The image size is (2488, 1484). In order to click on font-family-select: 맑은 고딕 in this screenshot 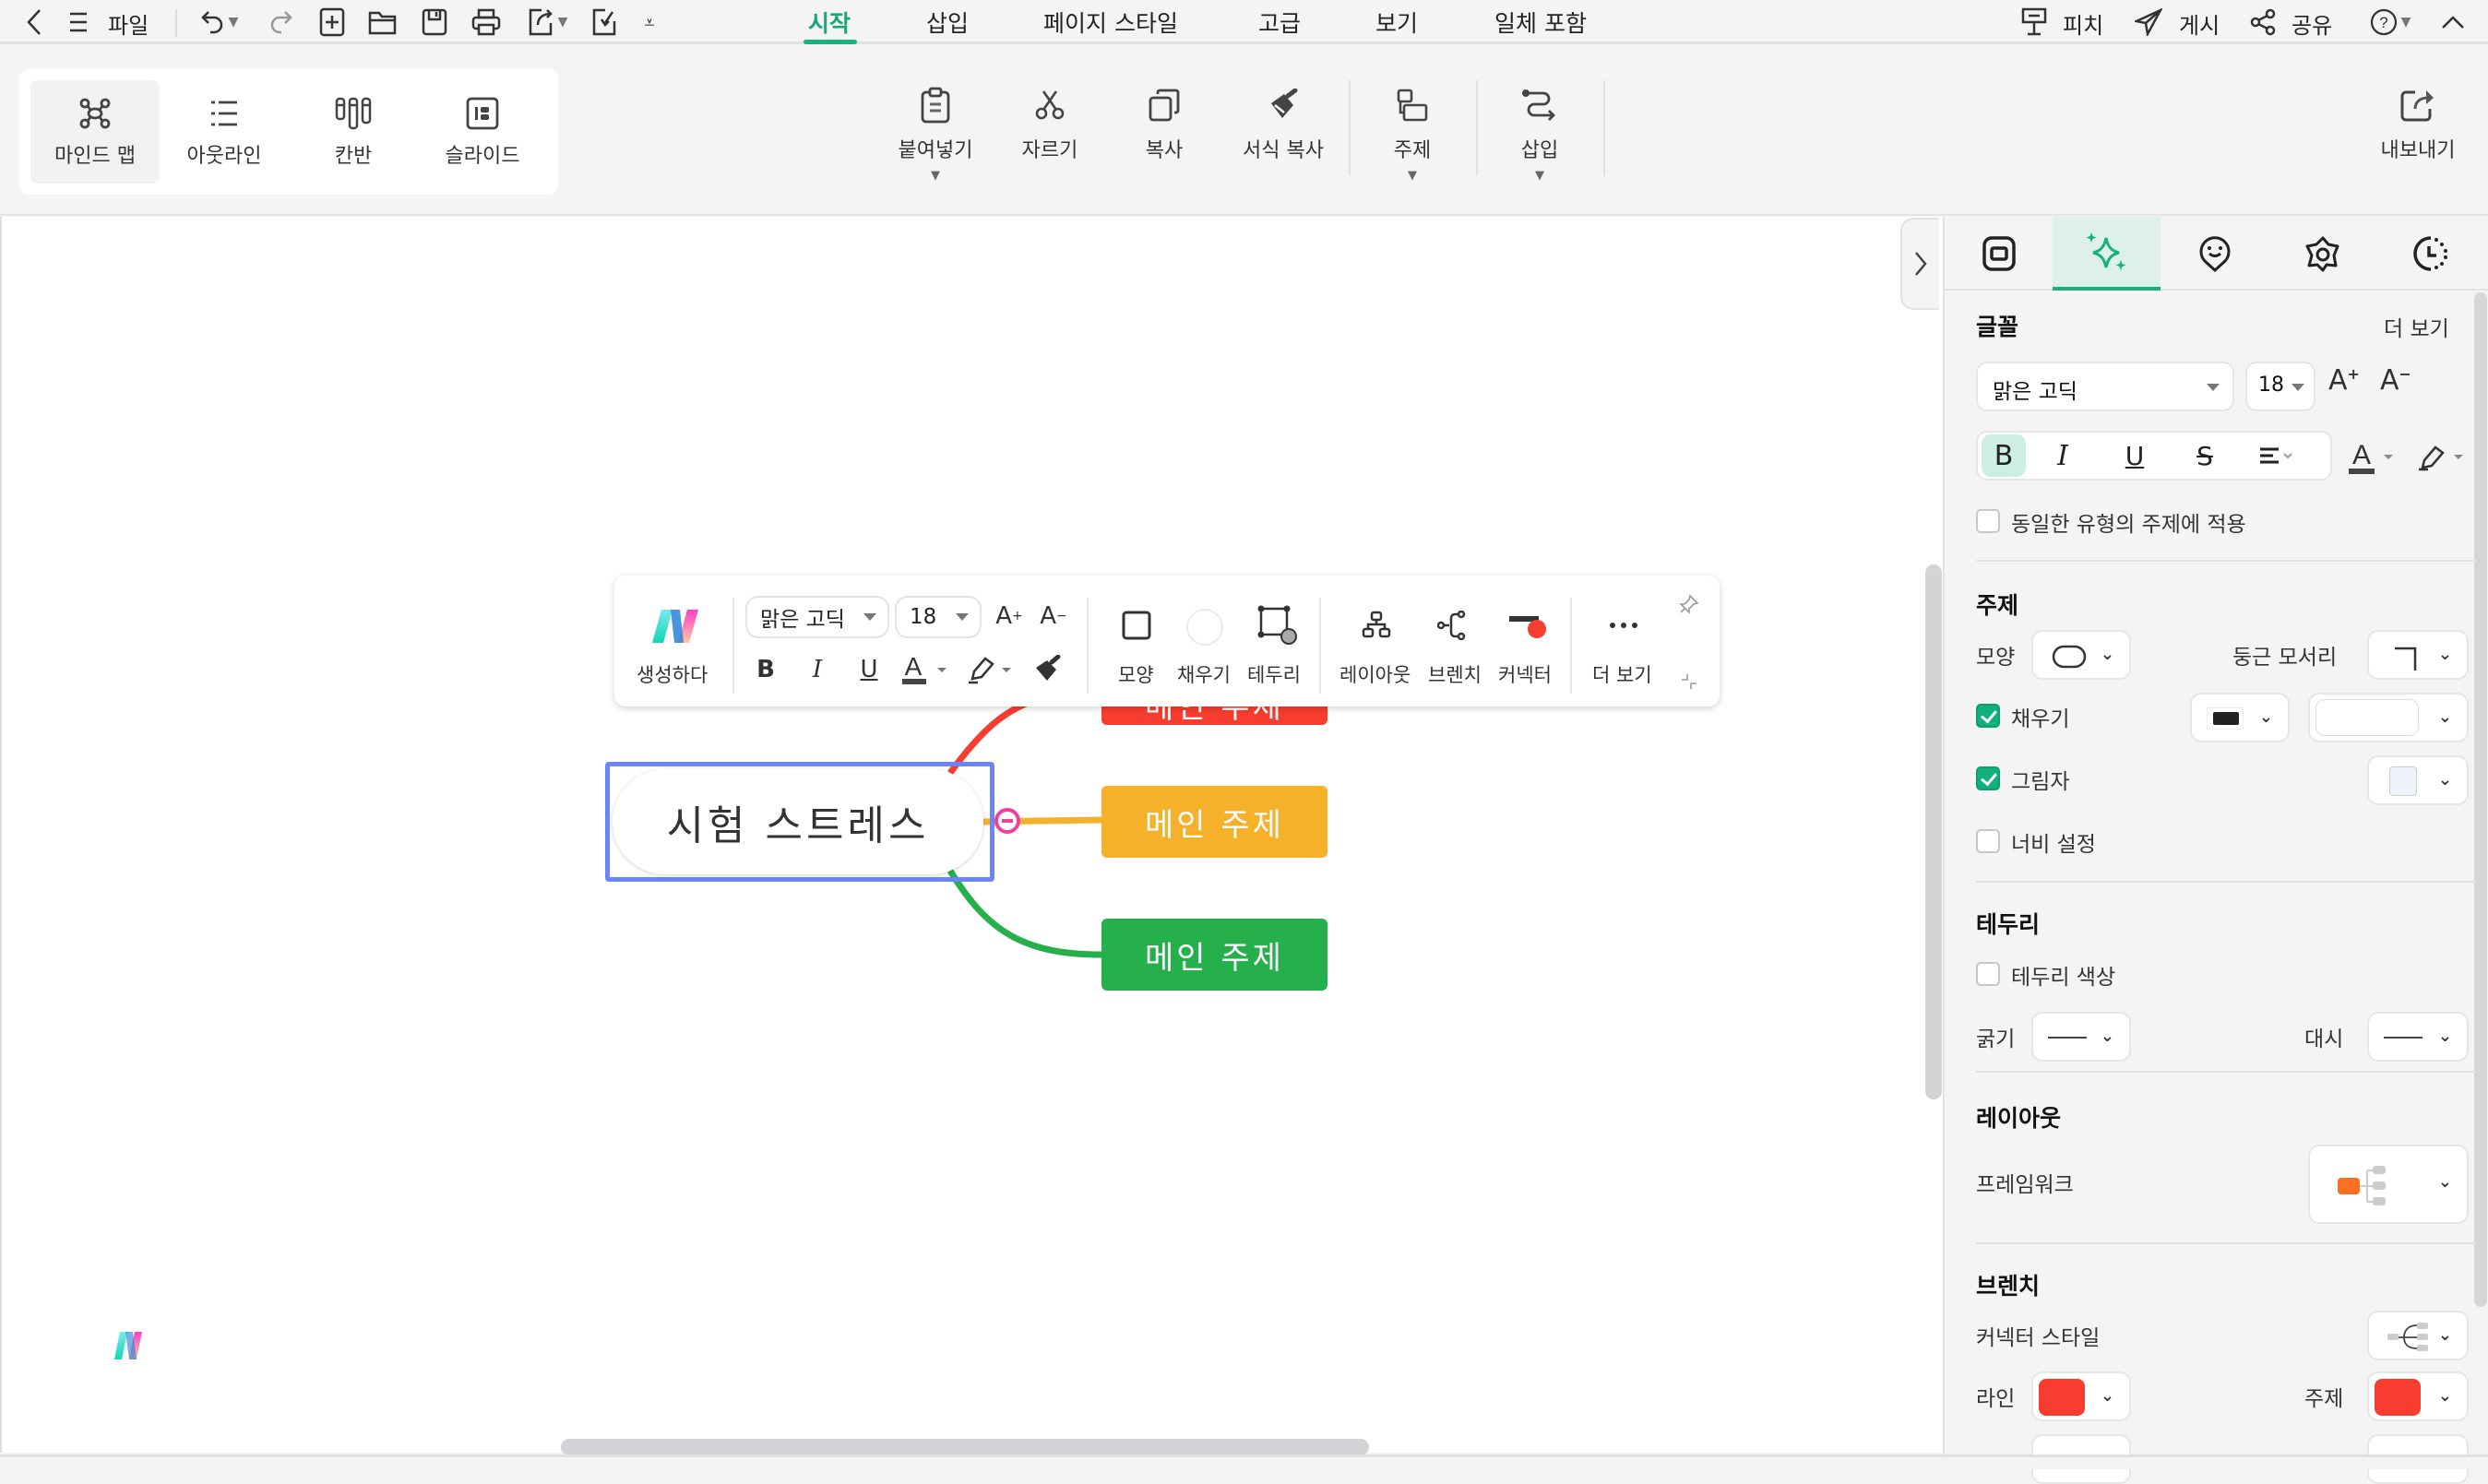, I will do `click(817, 617)`.